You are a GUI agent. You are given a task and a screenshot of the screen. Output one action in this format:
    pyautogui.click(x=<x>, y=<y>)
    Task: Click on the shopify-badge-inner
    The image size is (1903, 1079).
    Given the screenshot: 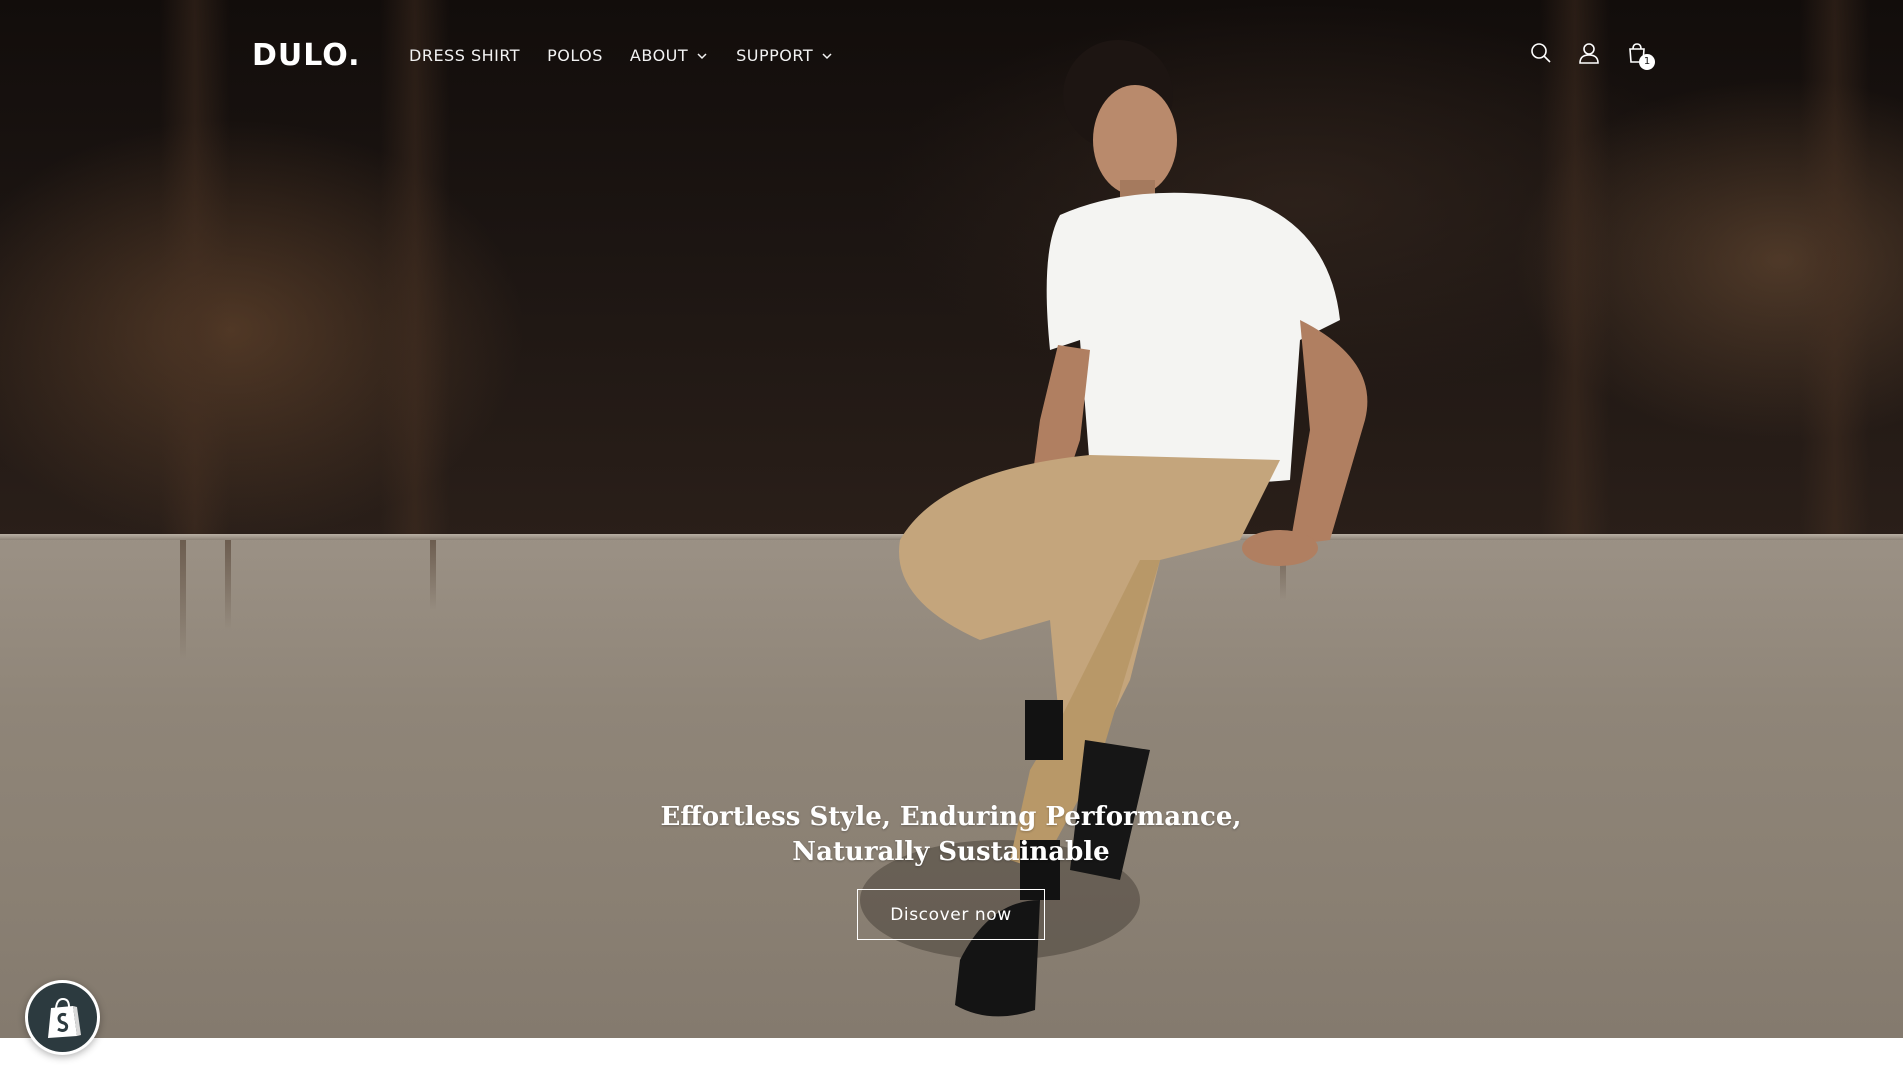 What is the action you would take?
    pyautogui.click(x=62, y=1017)
    